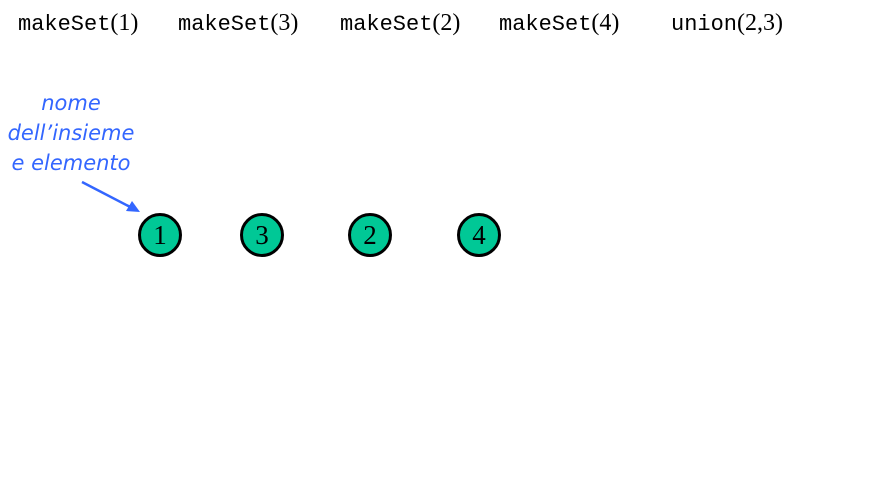 This screenshot has height=484, width=892. Describe the element at coordinates (605, 23) in the screenshot. I see `operation-args: (4)` at that location.